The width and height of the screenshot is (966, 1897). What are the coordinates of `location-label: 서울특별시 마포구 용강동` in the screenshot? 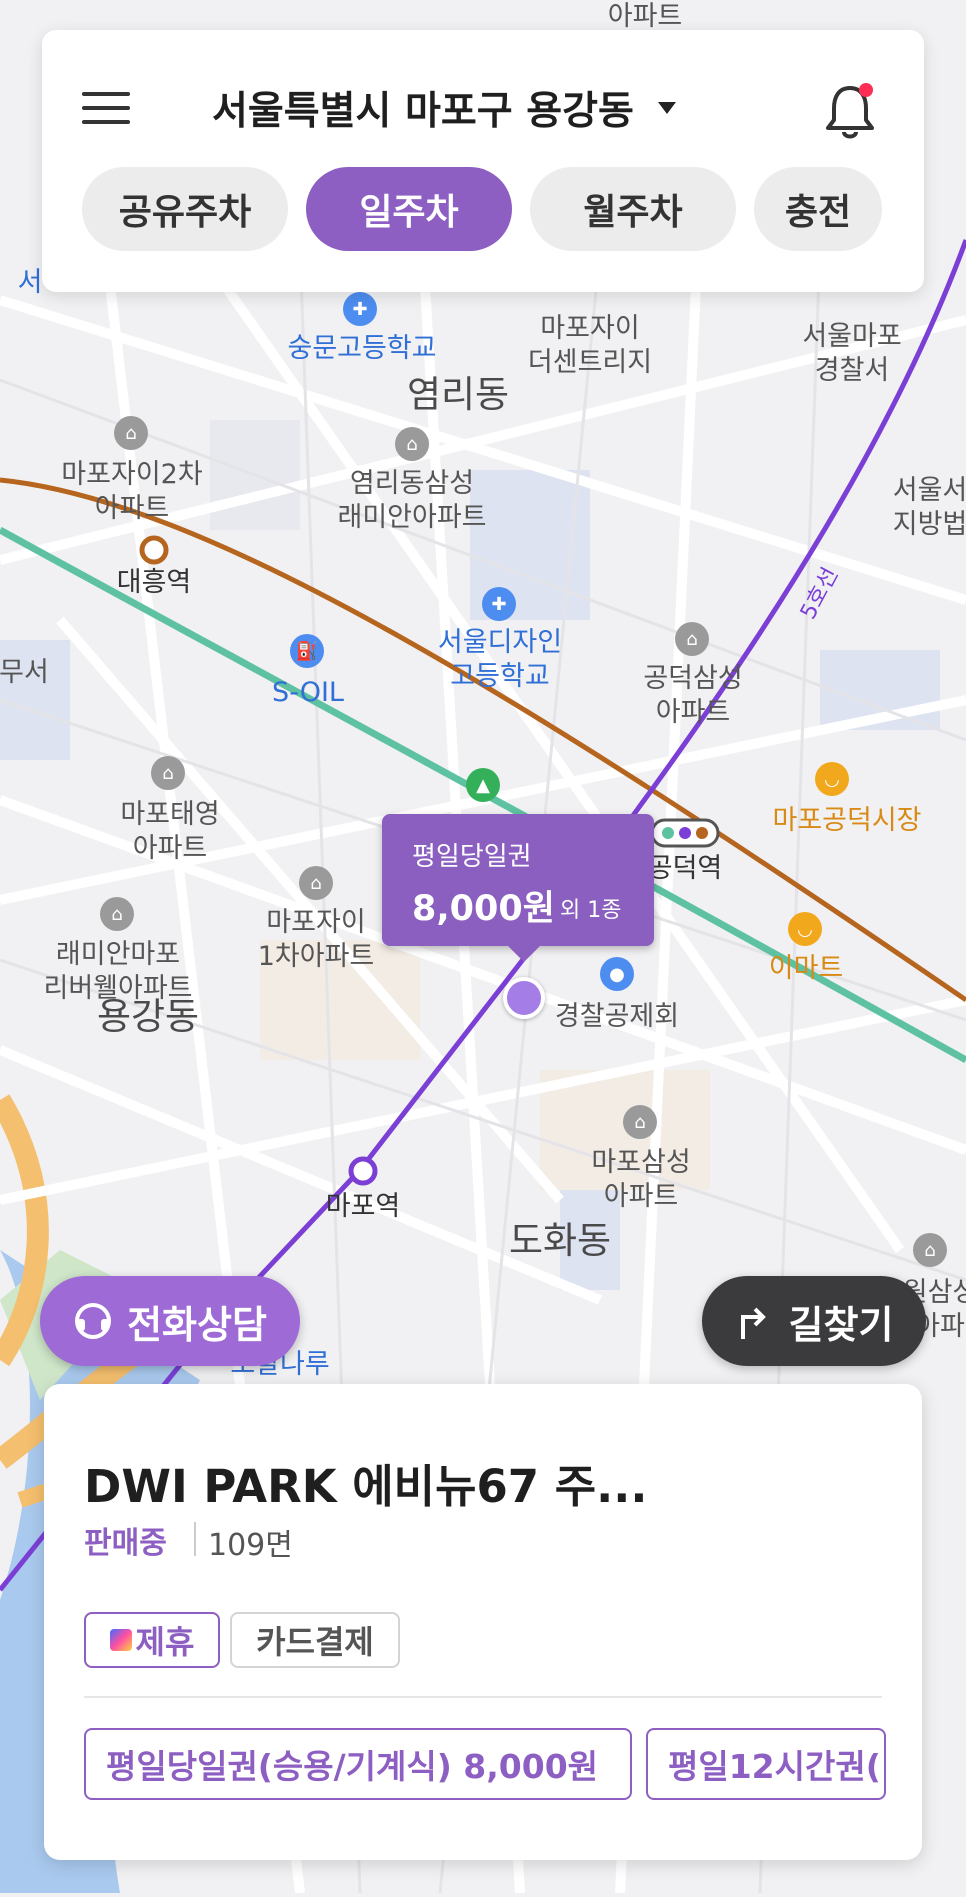 It's located at (423, 111).